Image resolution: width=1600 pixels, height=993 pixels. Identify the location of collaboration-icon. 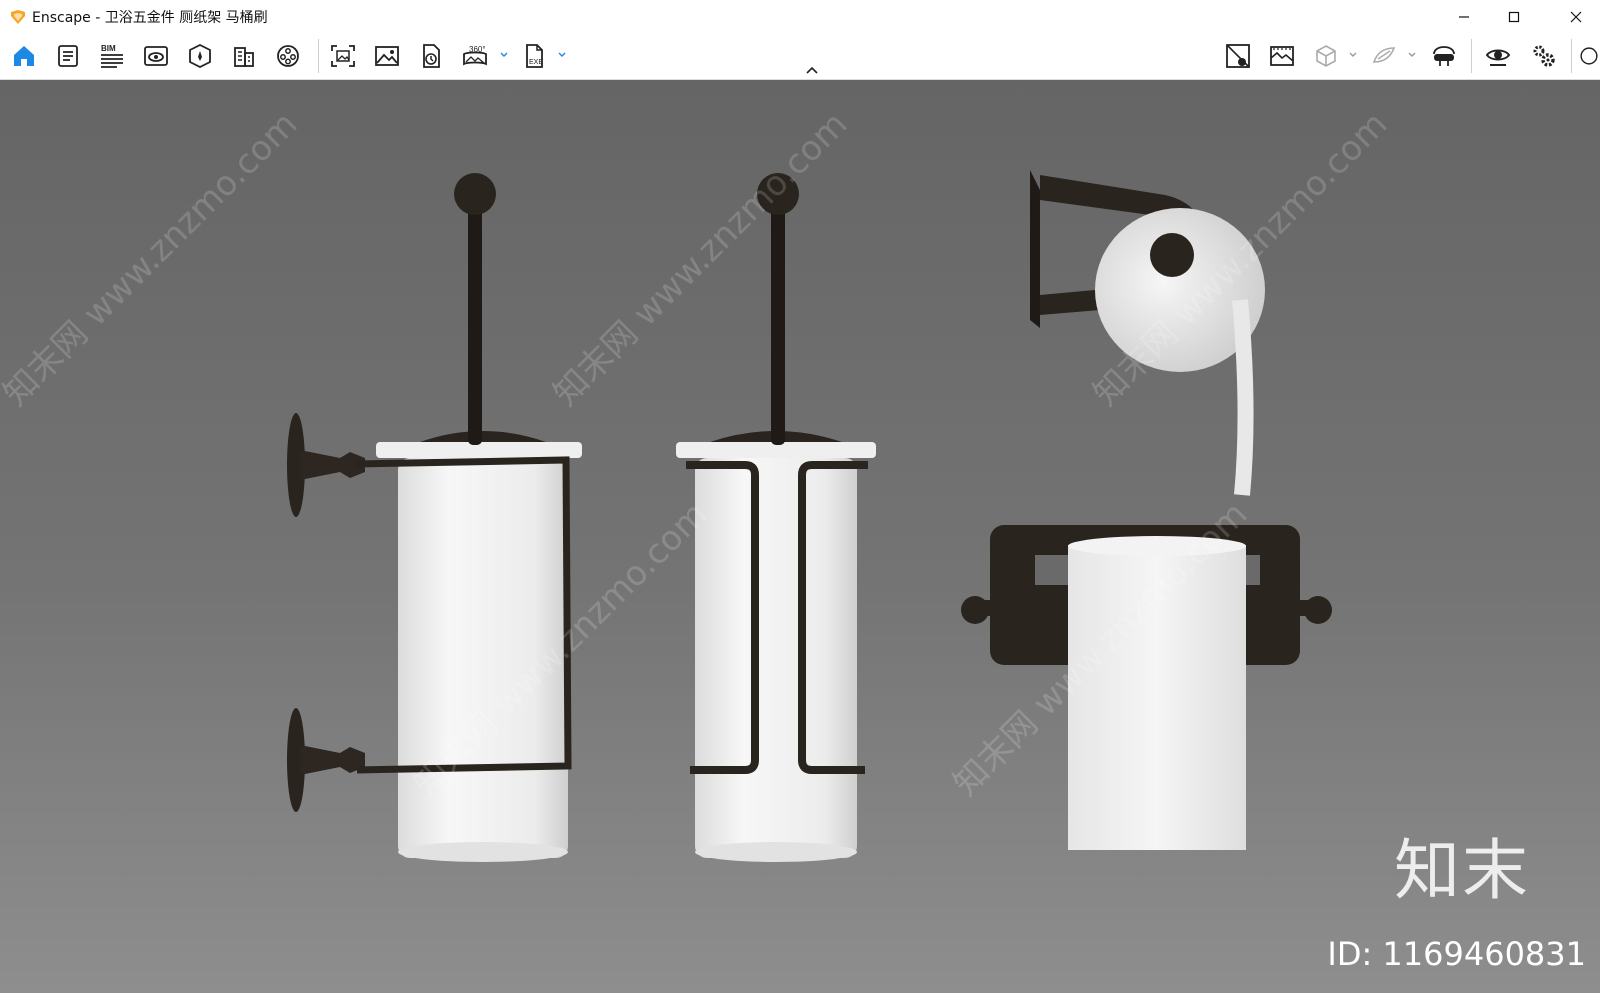
(1384, 55).